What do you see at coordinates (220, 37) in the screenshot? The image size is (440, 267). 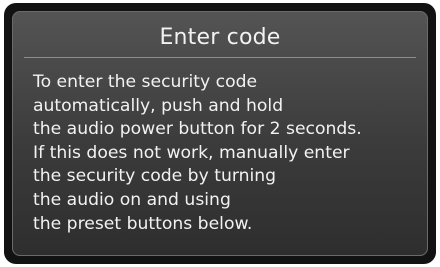 I see `dialog-title: Enter code` at bounding box center [220, 37].